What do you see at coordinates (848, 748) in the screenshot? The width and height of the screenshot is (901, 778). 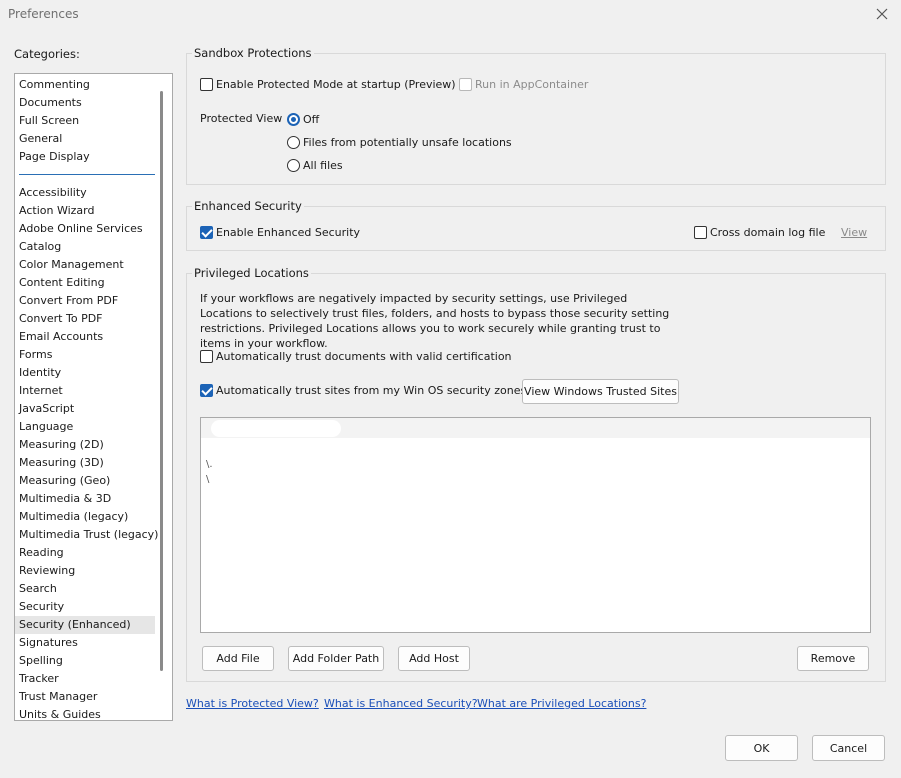 I see `cancel-button: Cancel` at bounding box center [848, 748].